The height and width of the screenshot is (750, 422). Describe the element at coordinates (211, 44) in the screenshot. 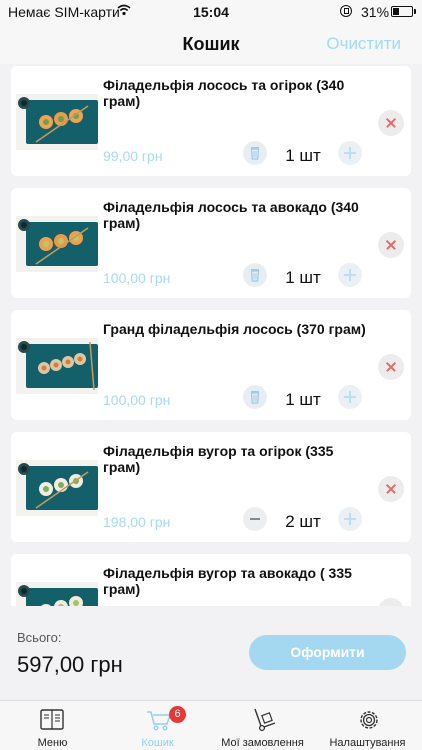

I see `nav-bar: Кошик Очистити` at that location.